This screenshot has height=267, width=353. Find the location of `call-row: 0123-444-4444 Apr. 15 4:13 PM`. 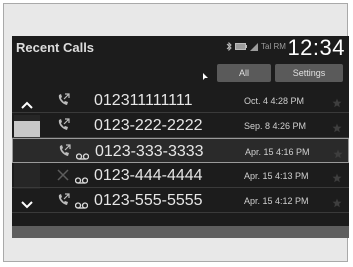

call-row: 0123-444-4444 Apr. 15 4:13 PM is located at coordinates (180, 175).